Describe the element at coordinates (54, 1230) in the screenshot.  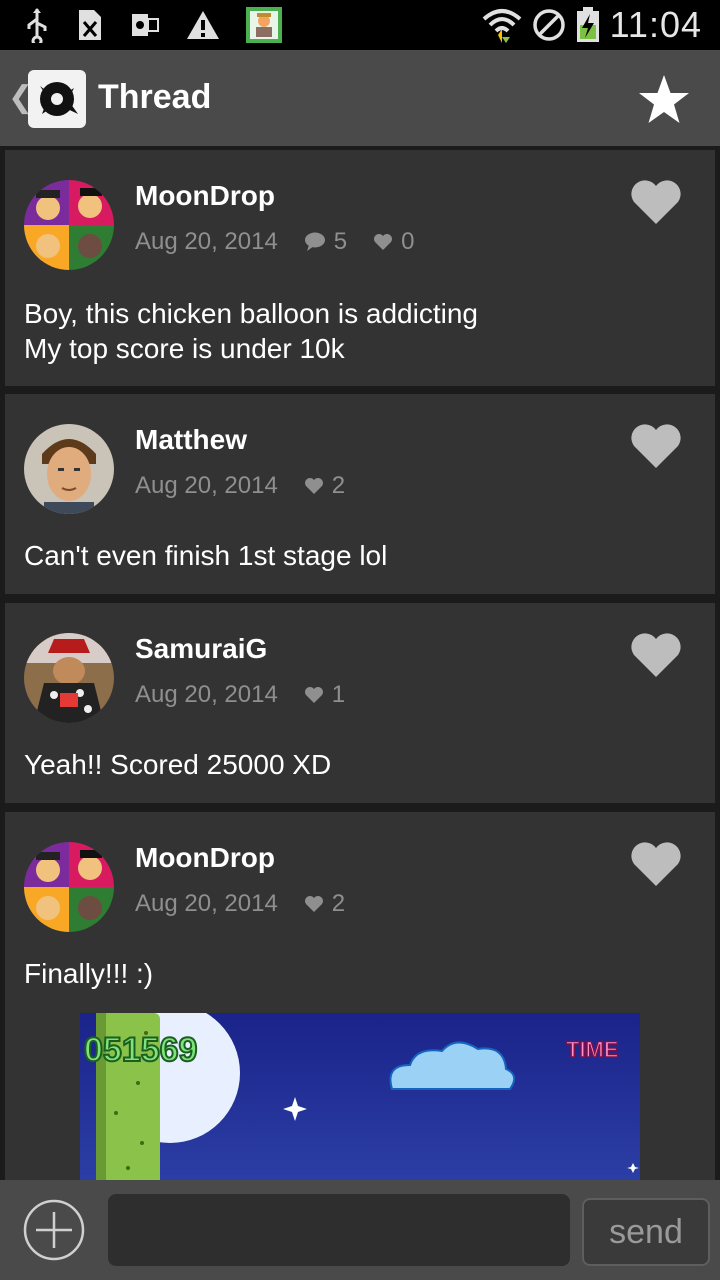
I see `plus-circle-icon` at that location.